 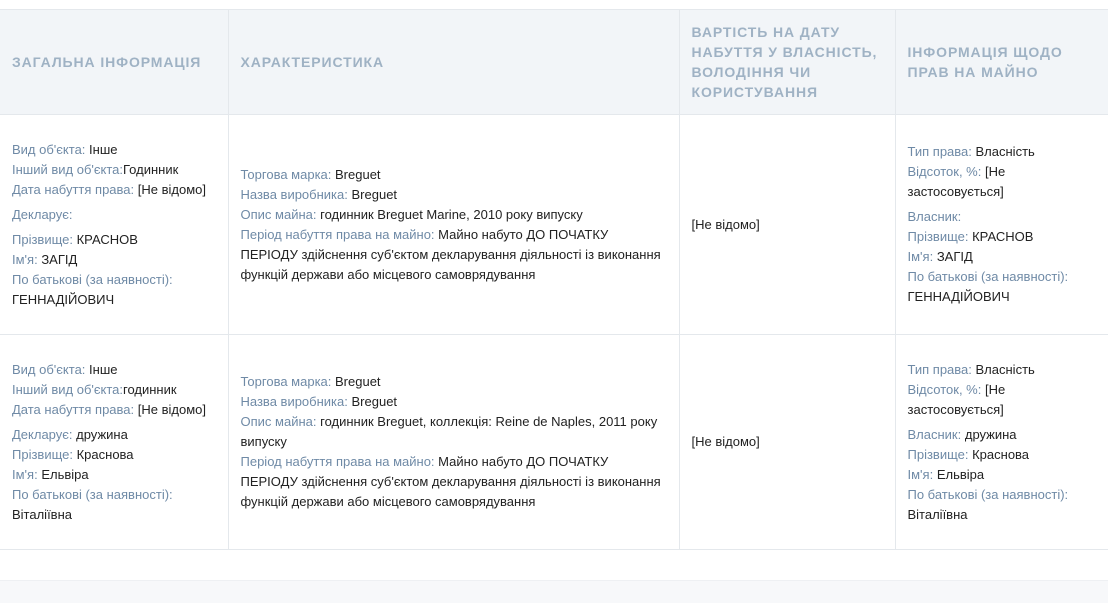 What do you see at coordinates (453, 62) in the screenshot?
I see `header-characteristic: ХАРАКТЕРИСТИКА` at bounding box center [453, 62].